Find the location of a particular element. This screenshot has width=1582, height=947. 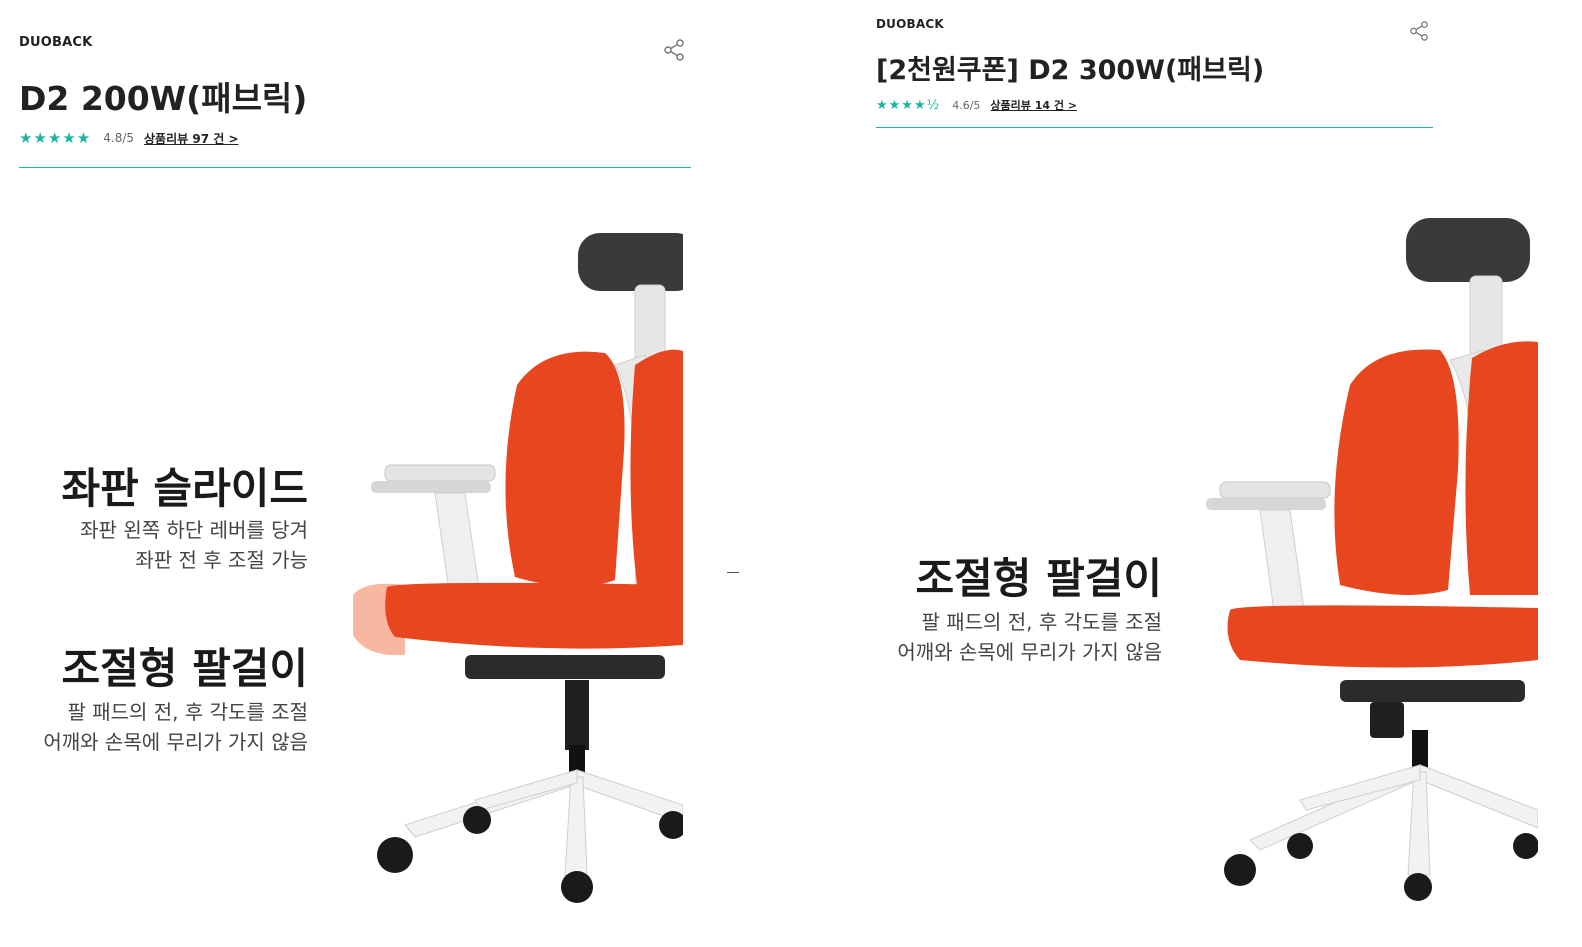

rating-row: ★★★★★ 4.8/5 상품리뷰 97 건 > is located at coordinates (129, 138).